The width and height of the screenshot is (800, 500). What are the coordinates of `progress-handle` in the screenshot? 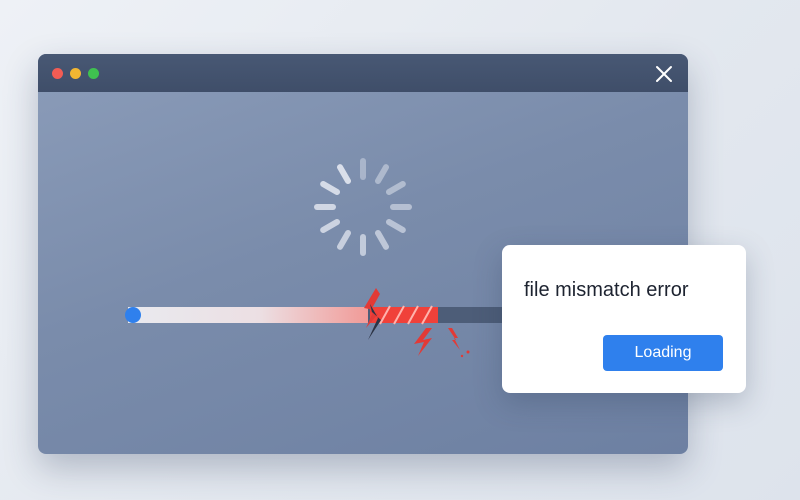 It's located at (133, 315).